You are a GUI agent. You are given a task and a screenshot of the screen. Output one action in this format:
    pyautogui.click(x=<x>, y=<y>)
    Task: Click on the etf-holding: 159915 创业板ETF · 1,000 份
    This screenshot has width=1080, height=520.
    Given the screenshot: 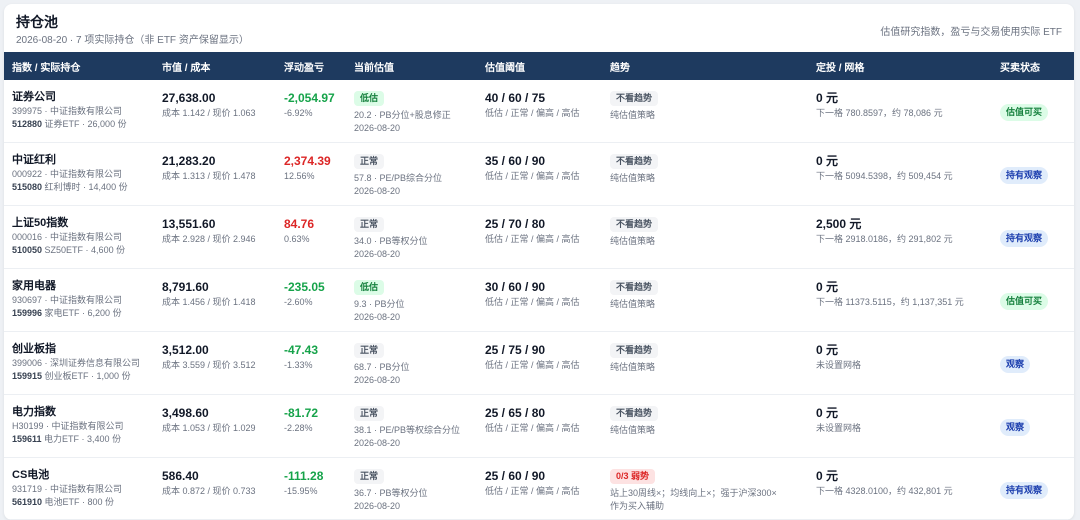 What is the action you would take?
    pyautogui.click(x=83, y=376)
    